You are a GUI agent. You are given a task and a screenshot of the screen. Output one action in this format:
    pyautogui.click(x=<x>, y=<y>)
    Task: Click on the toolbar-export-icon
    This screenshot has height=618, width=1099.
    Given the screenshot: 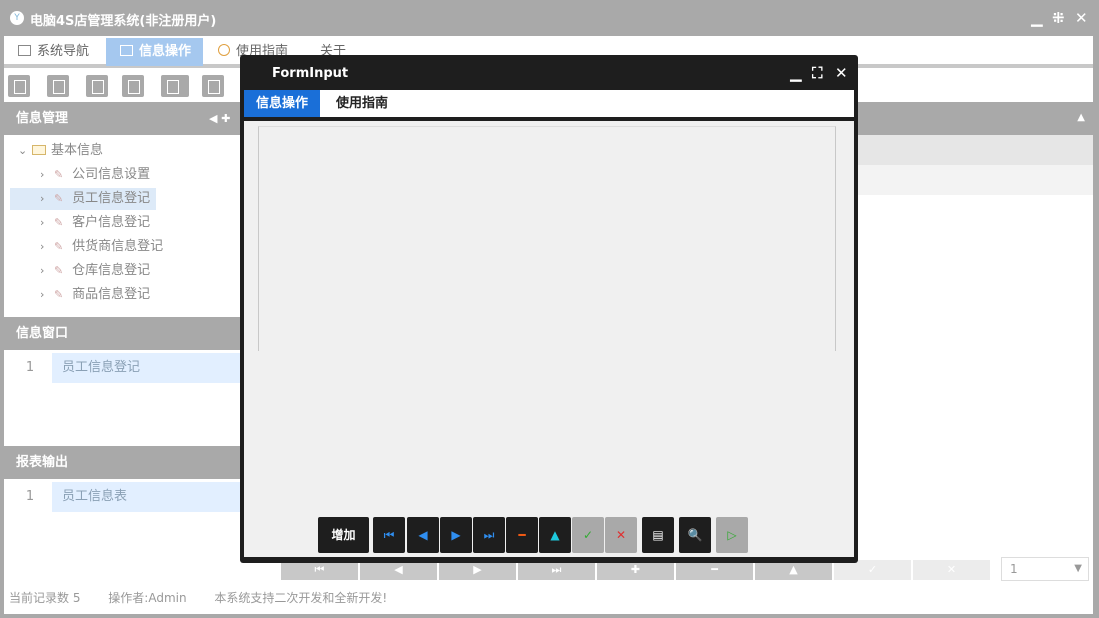 What is the action you would take?
    pyautogui.click(x=213, y=86)
    